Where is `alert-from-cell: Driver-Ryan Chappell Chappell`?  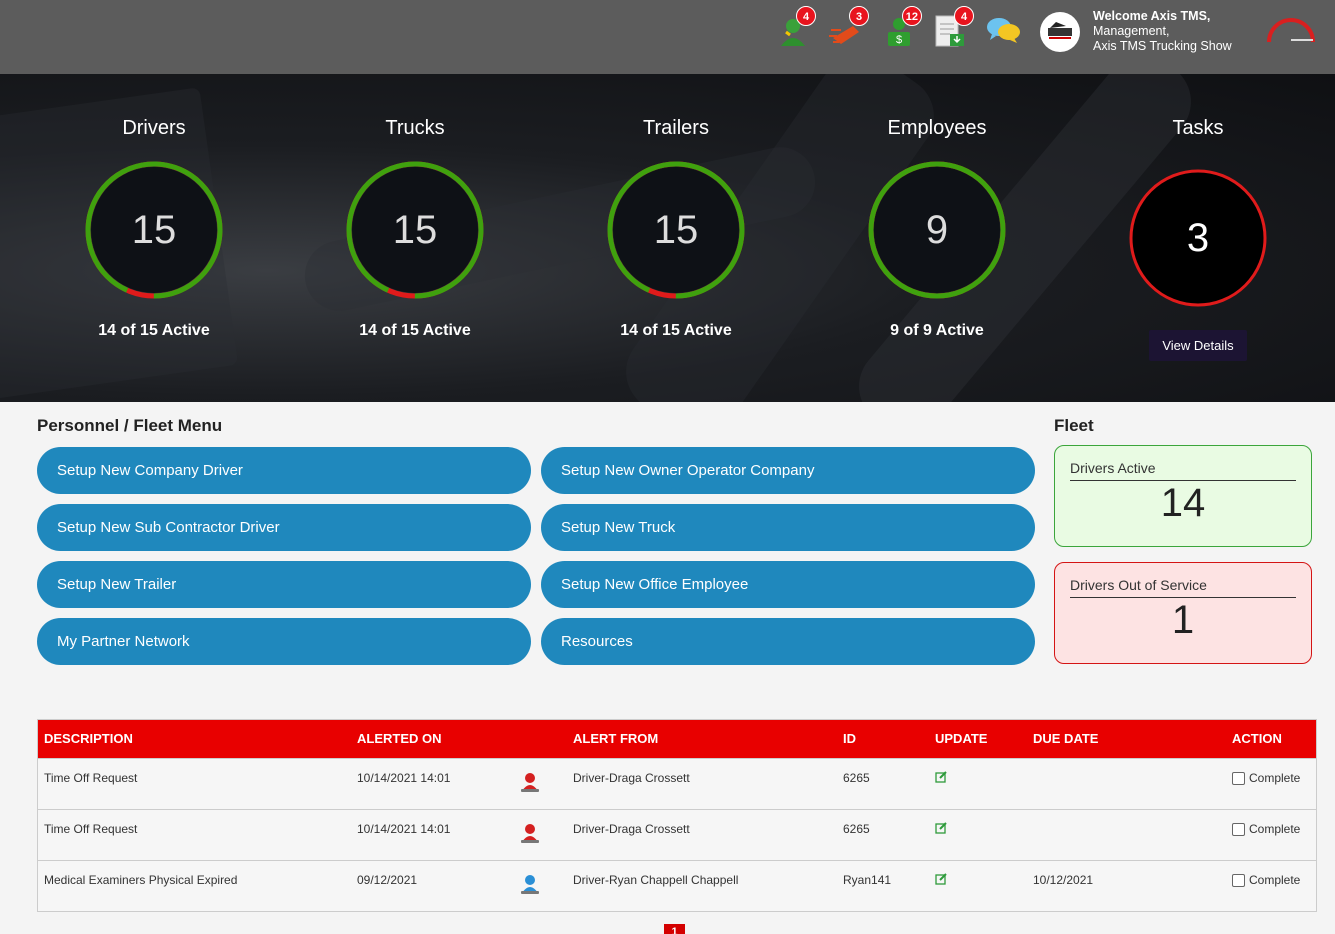
alert-from-cell: Driver-Ryan Chappell Chappell is located at coordinates (656, 880).